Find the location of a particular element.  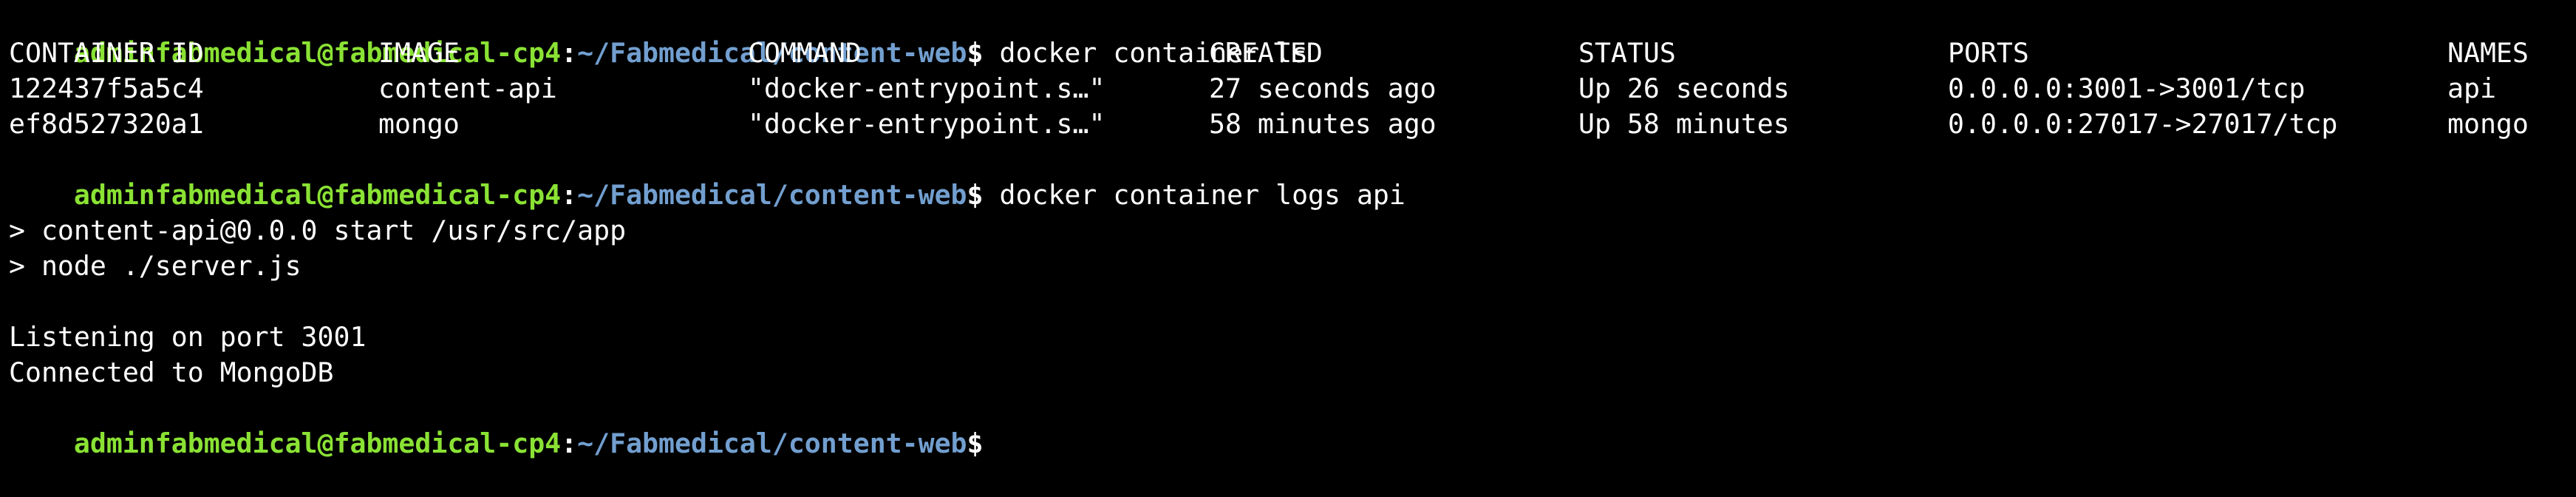

header-names: NAMES is located at coordinates (2488, 53).